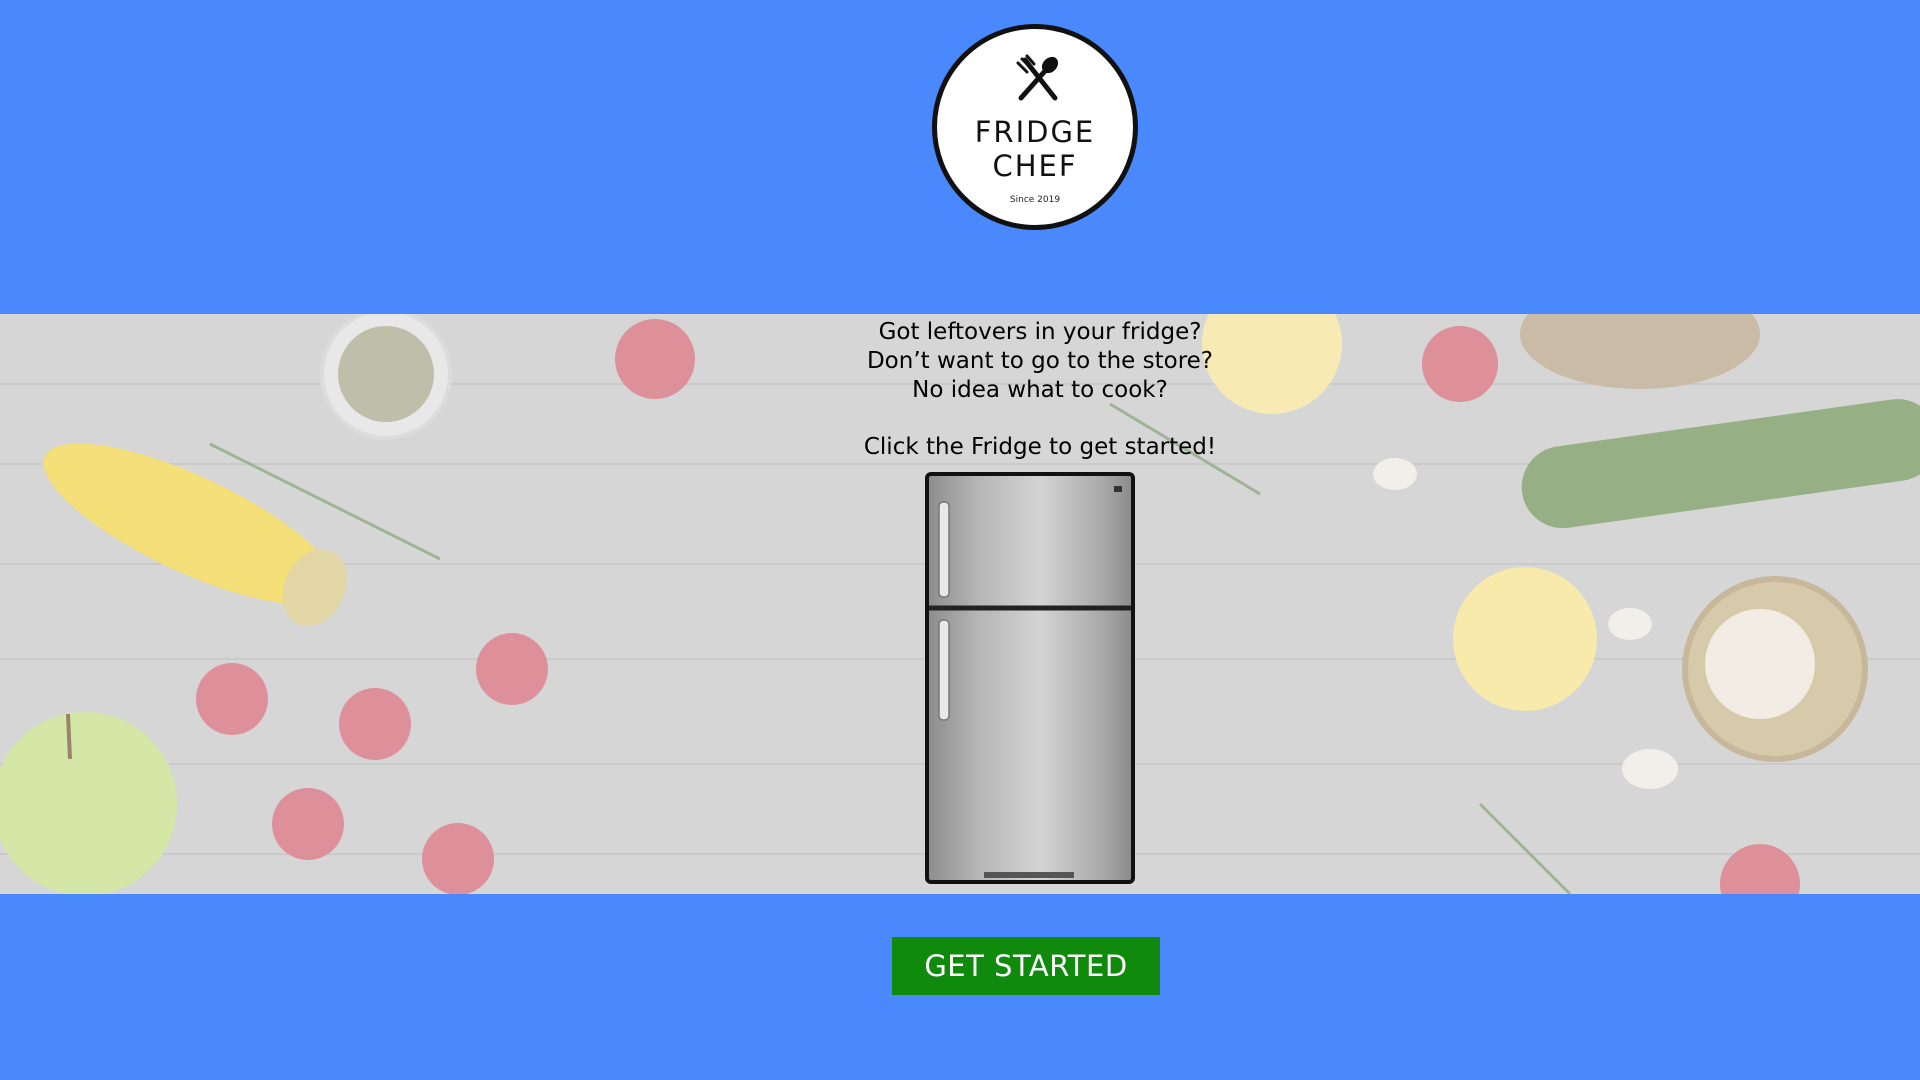  Describe the element at coordinates (1040, 332) in the screenshot. I see `hero-line-leftovers: Got leftovers in your fridge?` at that location.